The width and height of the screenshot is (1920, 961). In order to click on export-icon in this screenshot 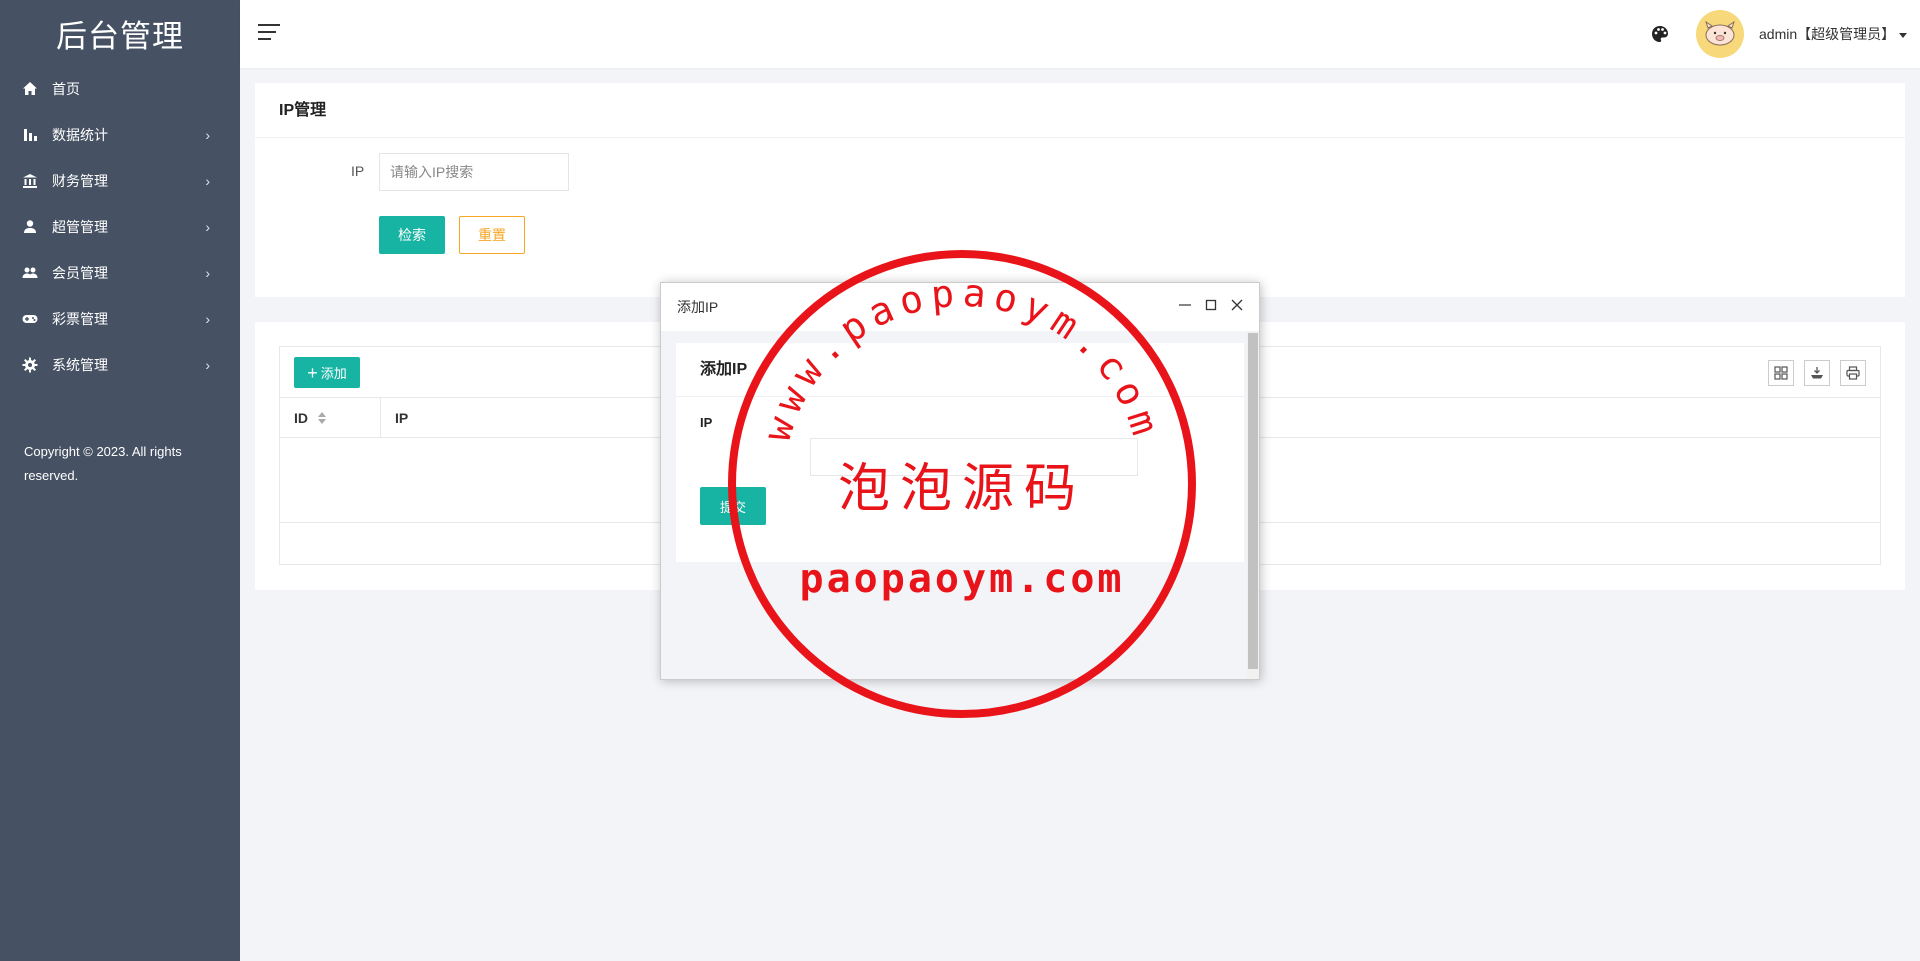, I will do `click(1817, 373)`.